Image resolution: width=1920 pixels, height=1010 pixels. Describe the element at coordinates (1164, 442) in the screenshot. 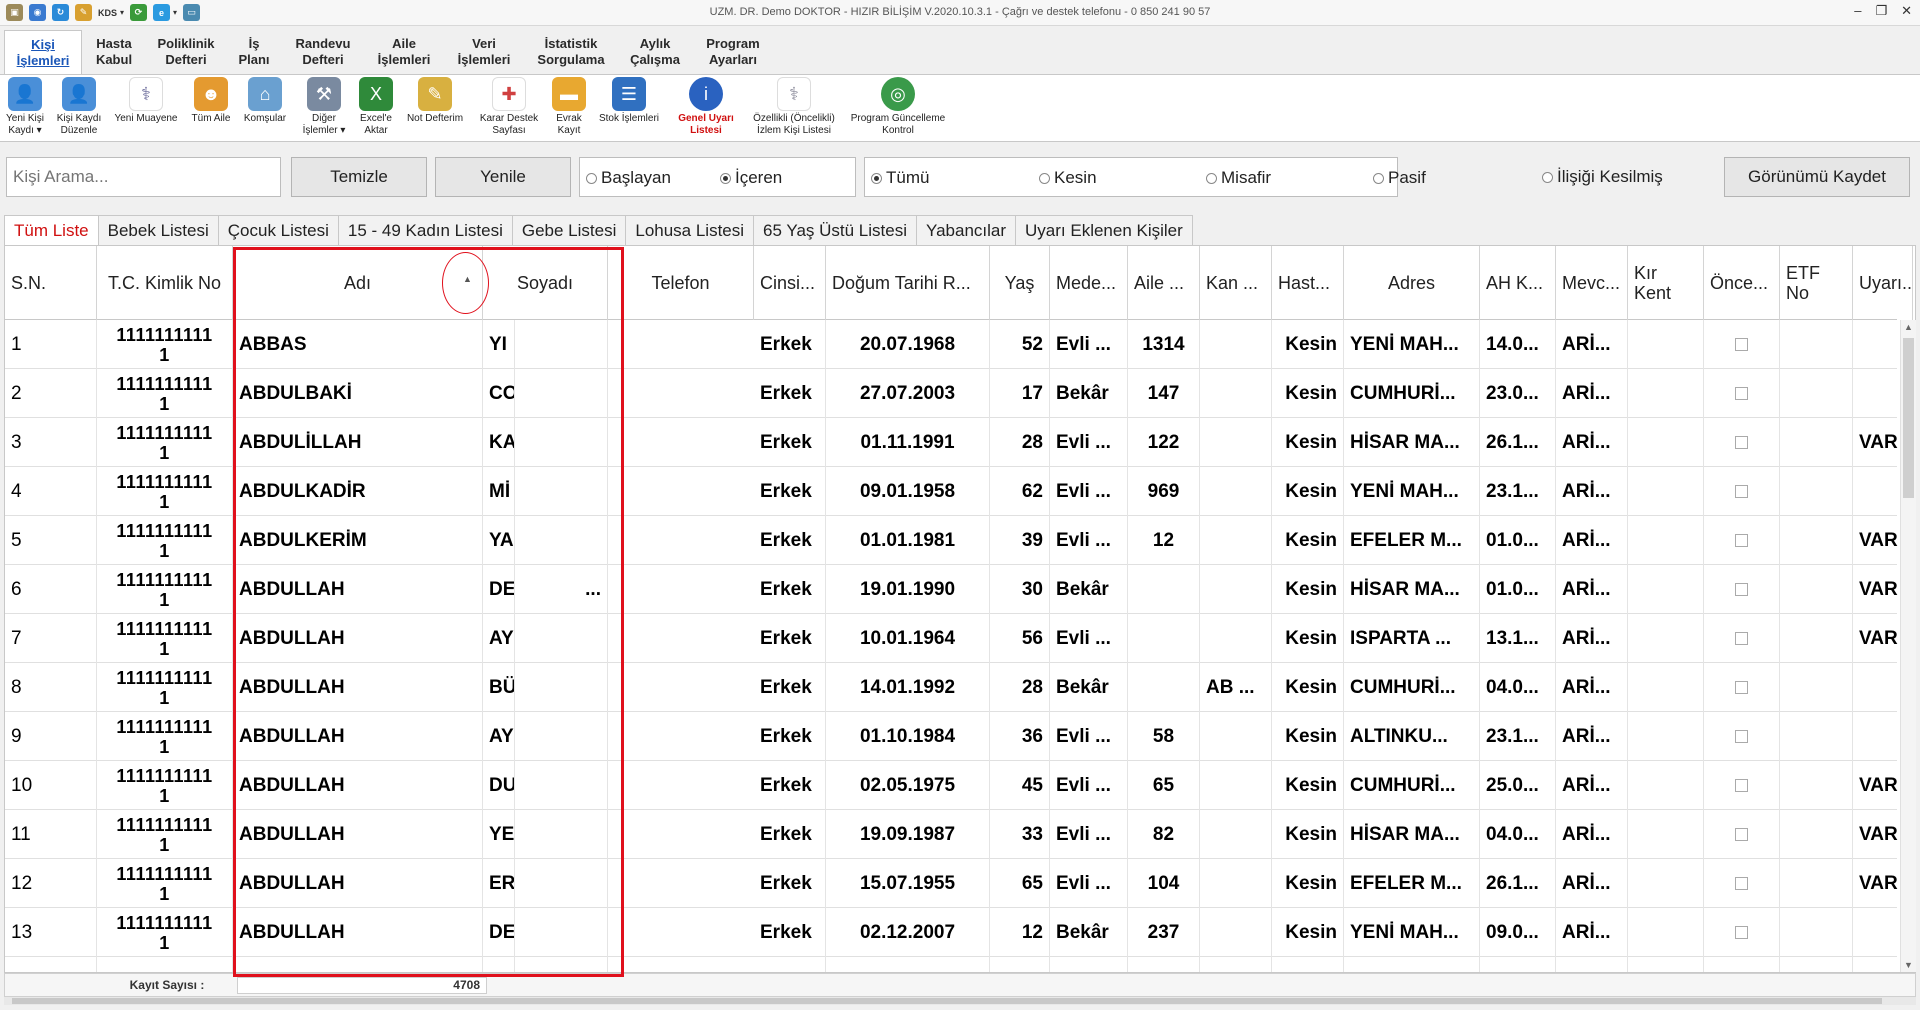

I see `cell-aile: 122` at that location.